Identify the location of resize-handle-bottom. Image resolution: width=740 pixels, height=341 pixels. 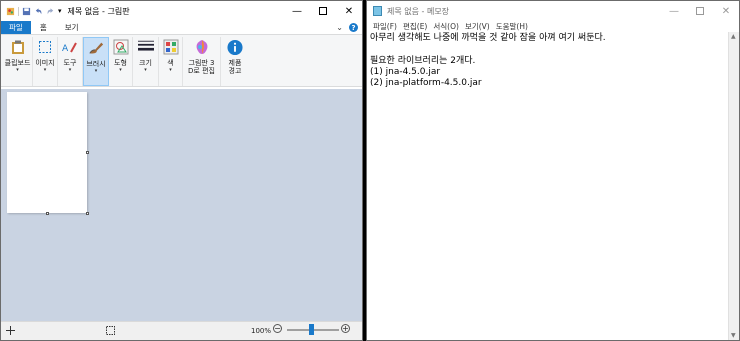
(47, 213).